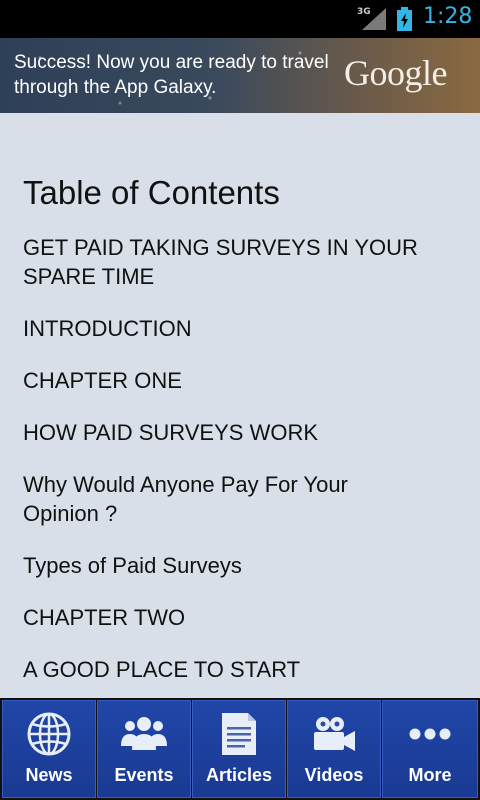 Image resolution: width=480 pixels, height=800 pixels. Describe the element at coordinates (334, 734) in the screenshot. I see `camera-icon` at that location.